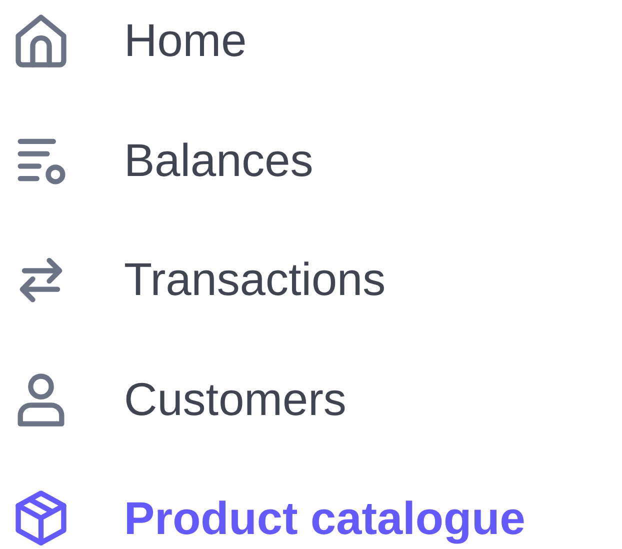 The image size is (622, 549). What do you see at coordinates (219, 159) in the screenshot?
I see `sidebar-item: Balances` at bounding box center [219, 159].